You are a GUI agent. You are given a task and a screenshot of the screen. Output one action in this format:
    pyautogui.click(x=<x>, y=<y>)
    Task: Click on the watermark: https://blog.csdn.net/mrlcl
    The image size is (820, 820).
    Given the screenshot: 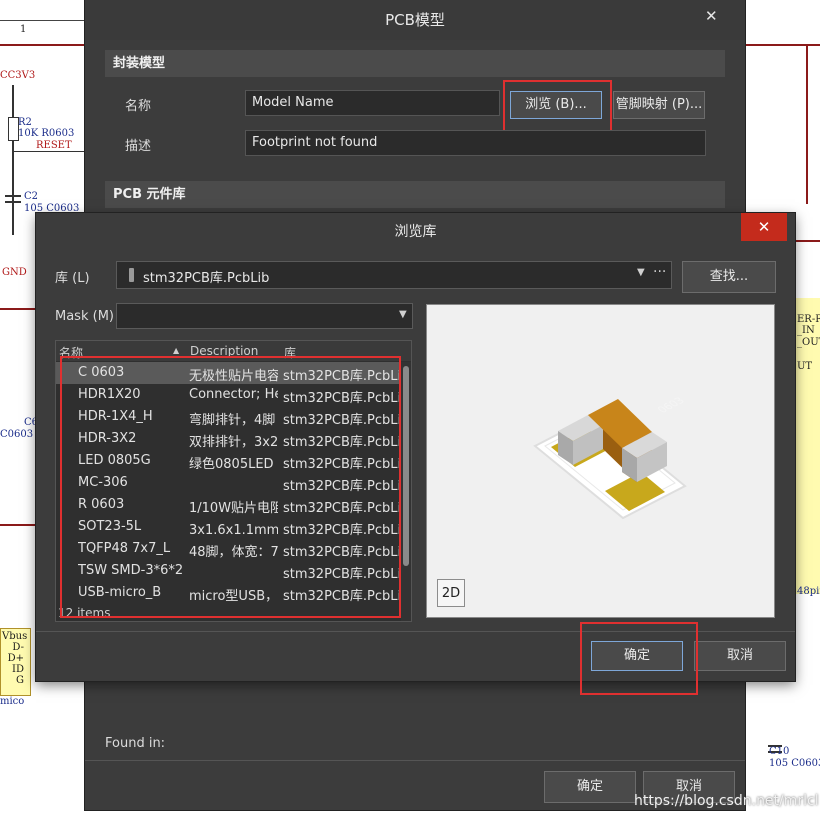 What is the action you would take?
    pyautogui.click(x=726, y=801)
    